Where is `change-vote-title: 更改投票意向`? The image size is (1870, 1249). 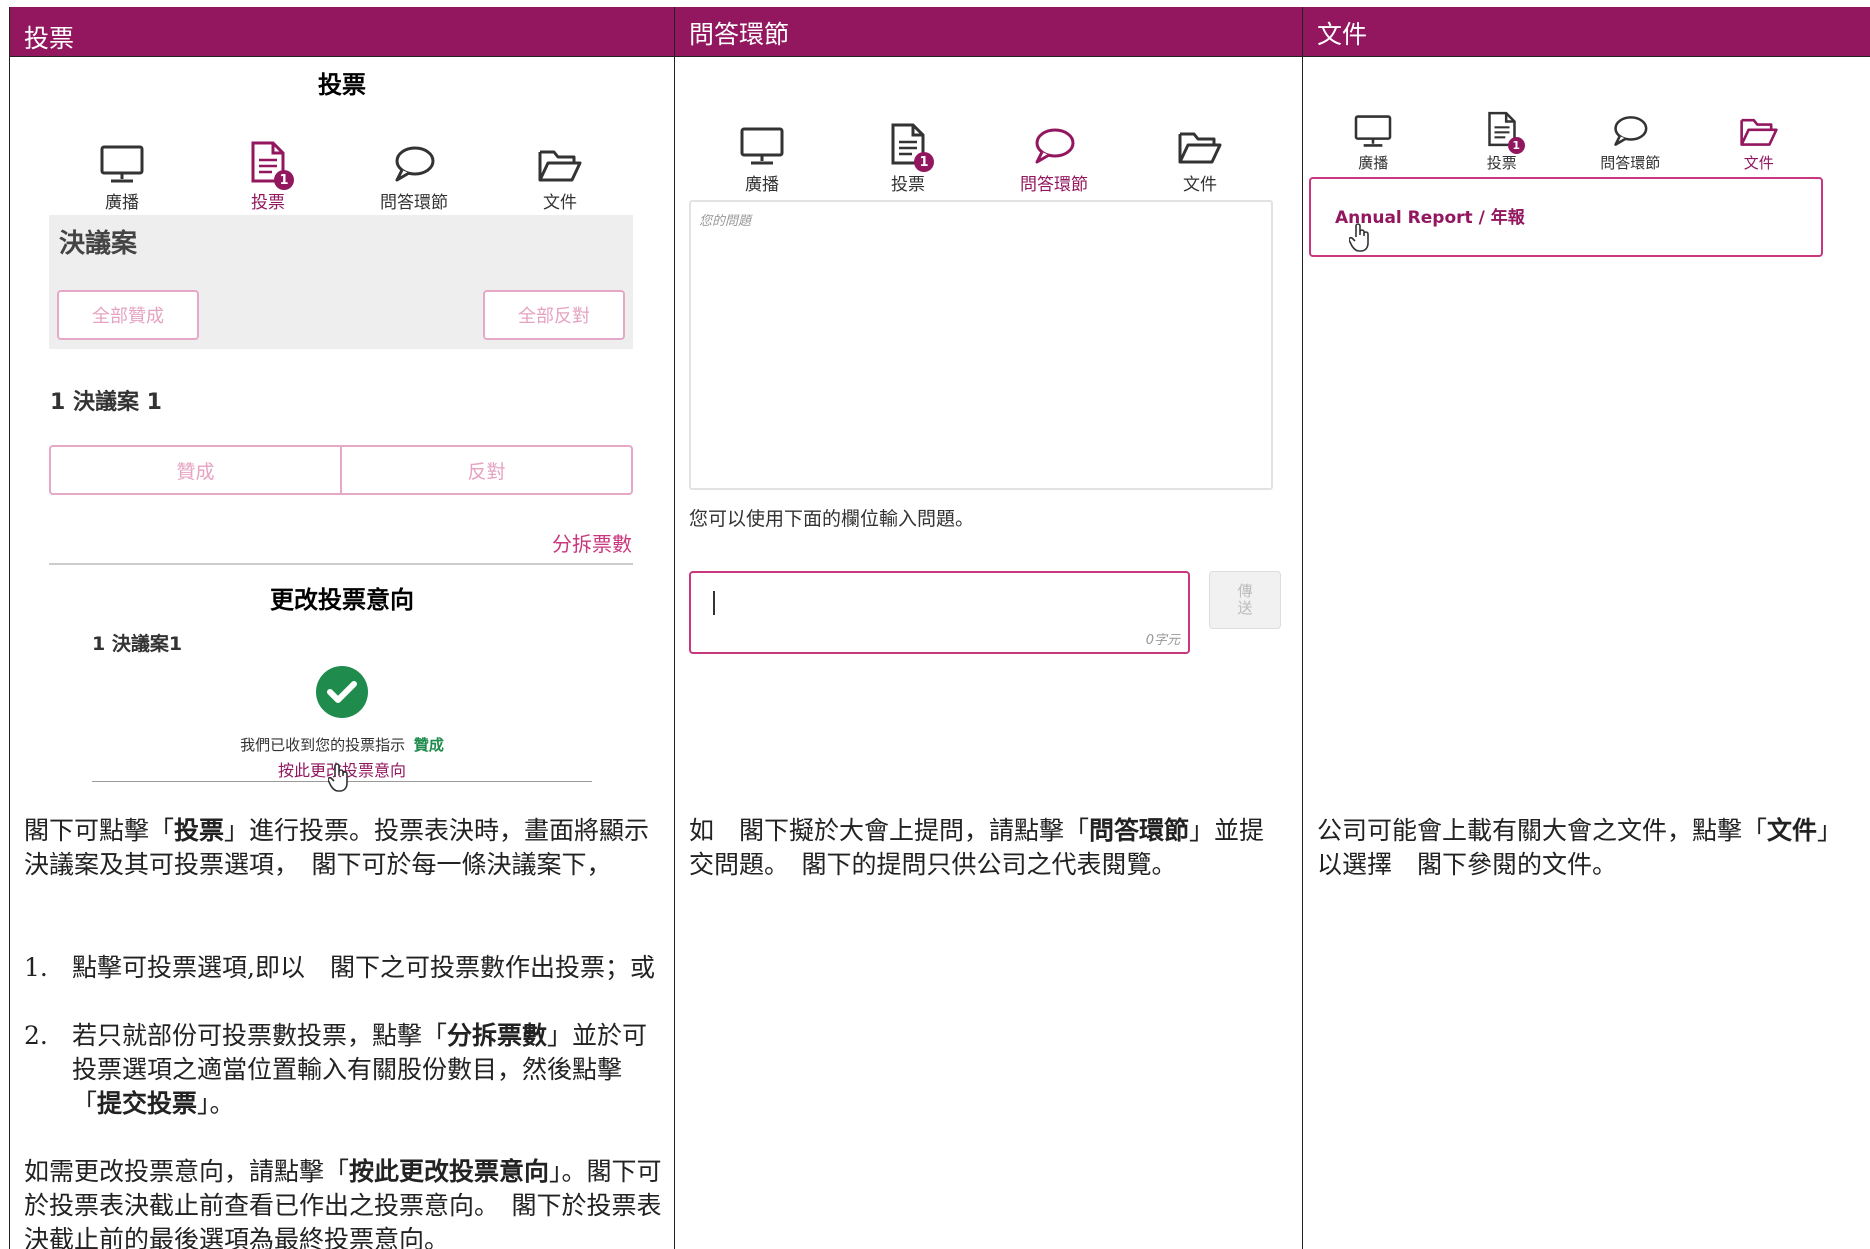 change-vote-title: 更改投票意向 is located at coordinates (342, 600).